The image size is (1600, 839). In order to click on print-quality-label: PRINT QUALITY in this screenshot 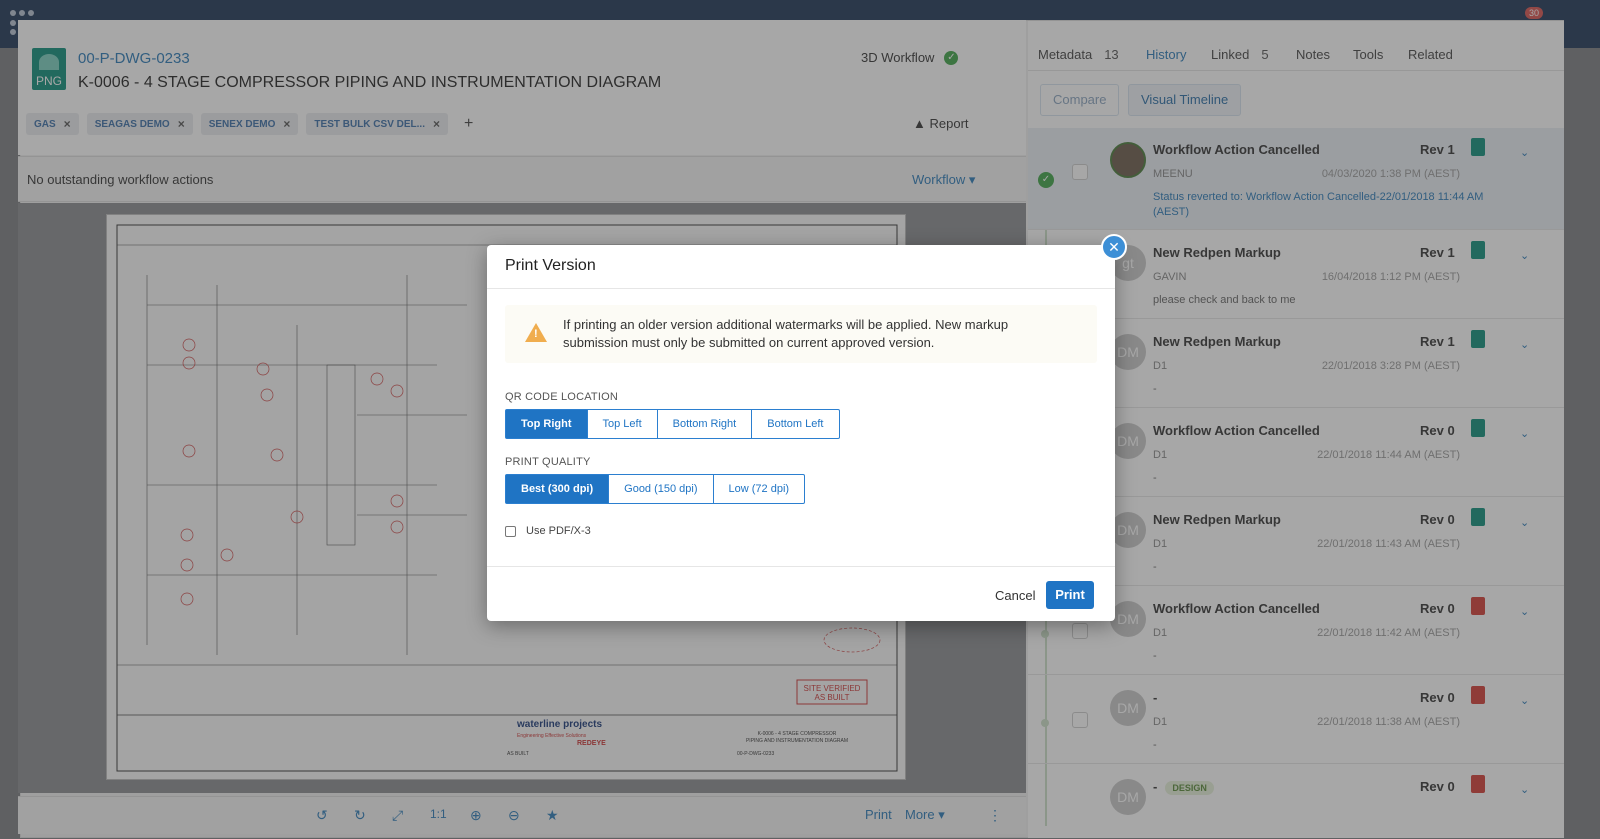, I will do `click(548, 462)`.